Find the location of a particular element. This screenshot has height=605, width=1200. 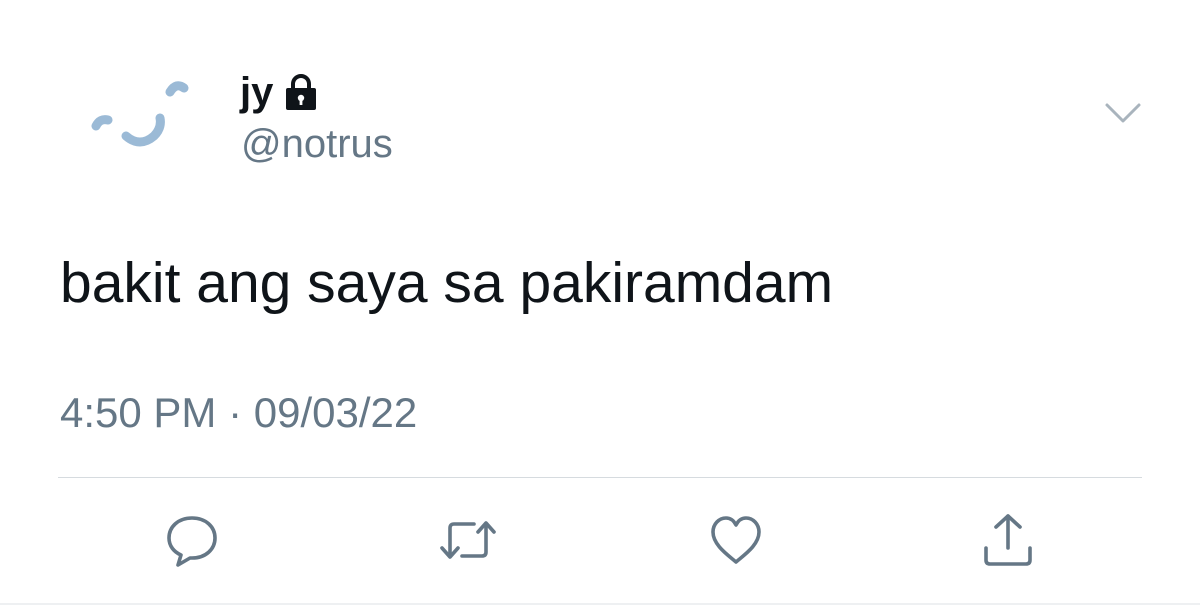

display-name: jy is located at coordinates (256, 92).